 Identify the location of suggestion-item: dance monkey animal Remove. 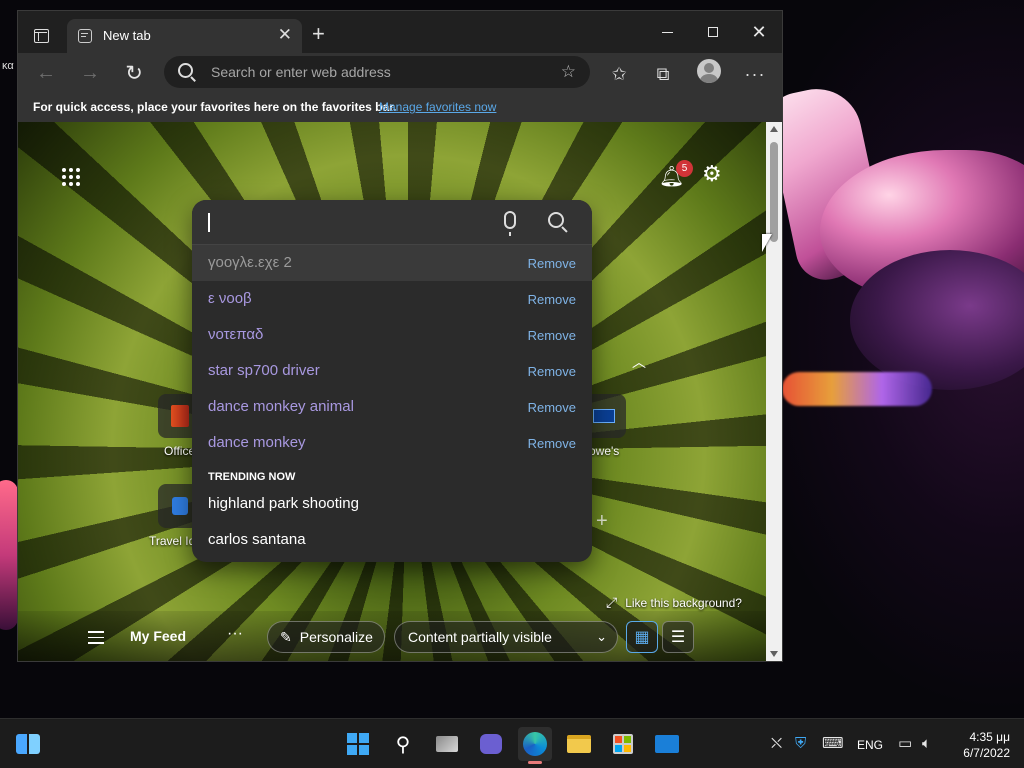
(392, 407).